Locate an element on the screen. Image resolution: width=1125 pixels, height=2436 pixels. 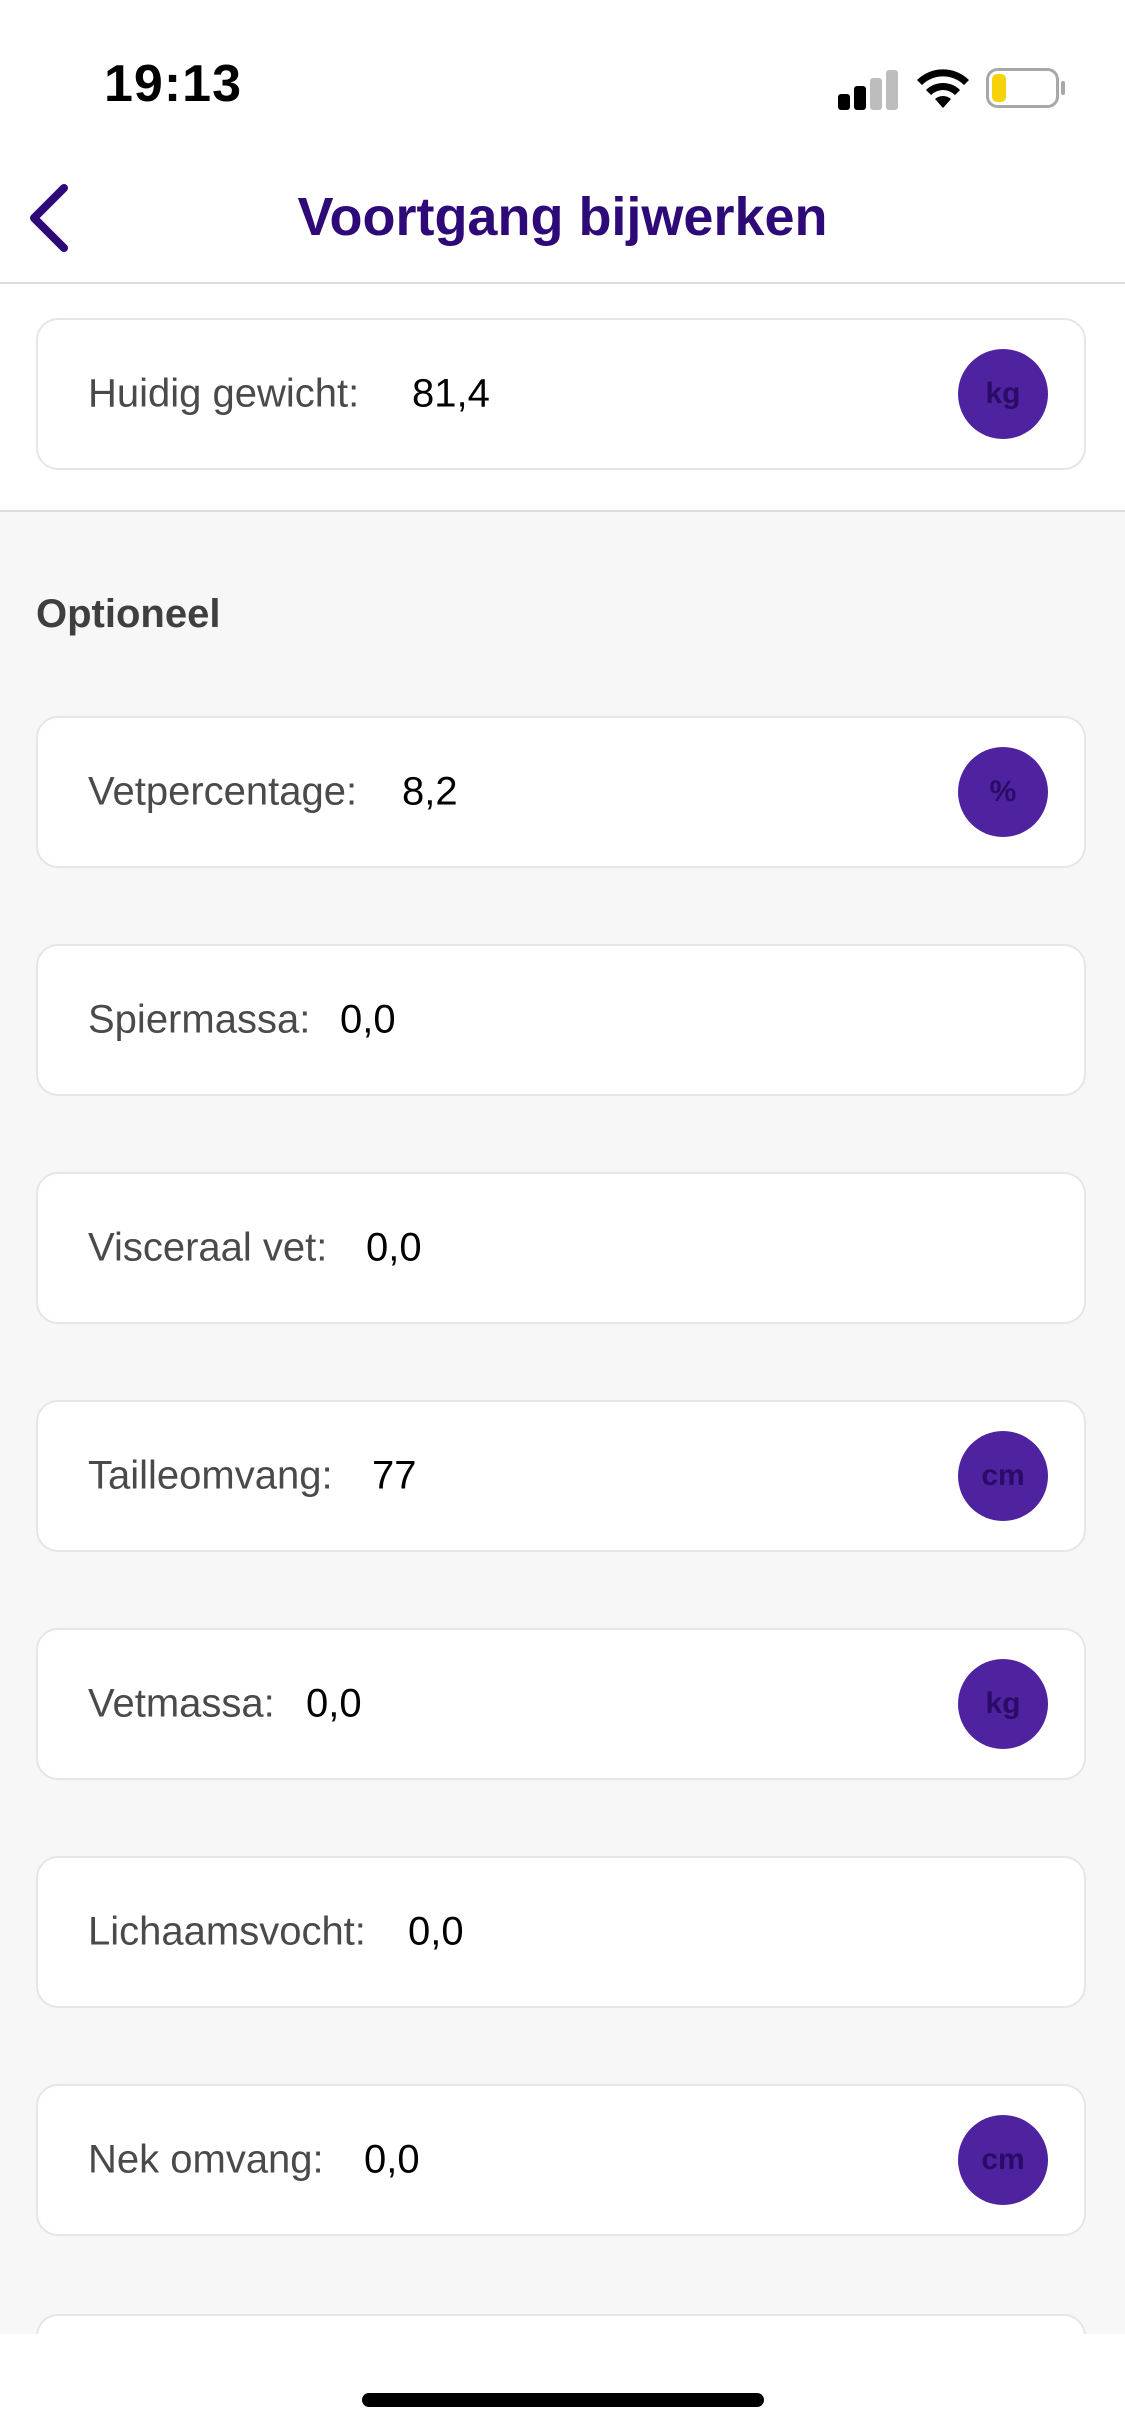
muscle-mass-field: Spiermassa: 0,0 is located at coordinates (561, 1020).